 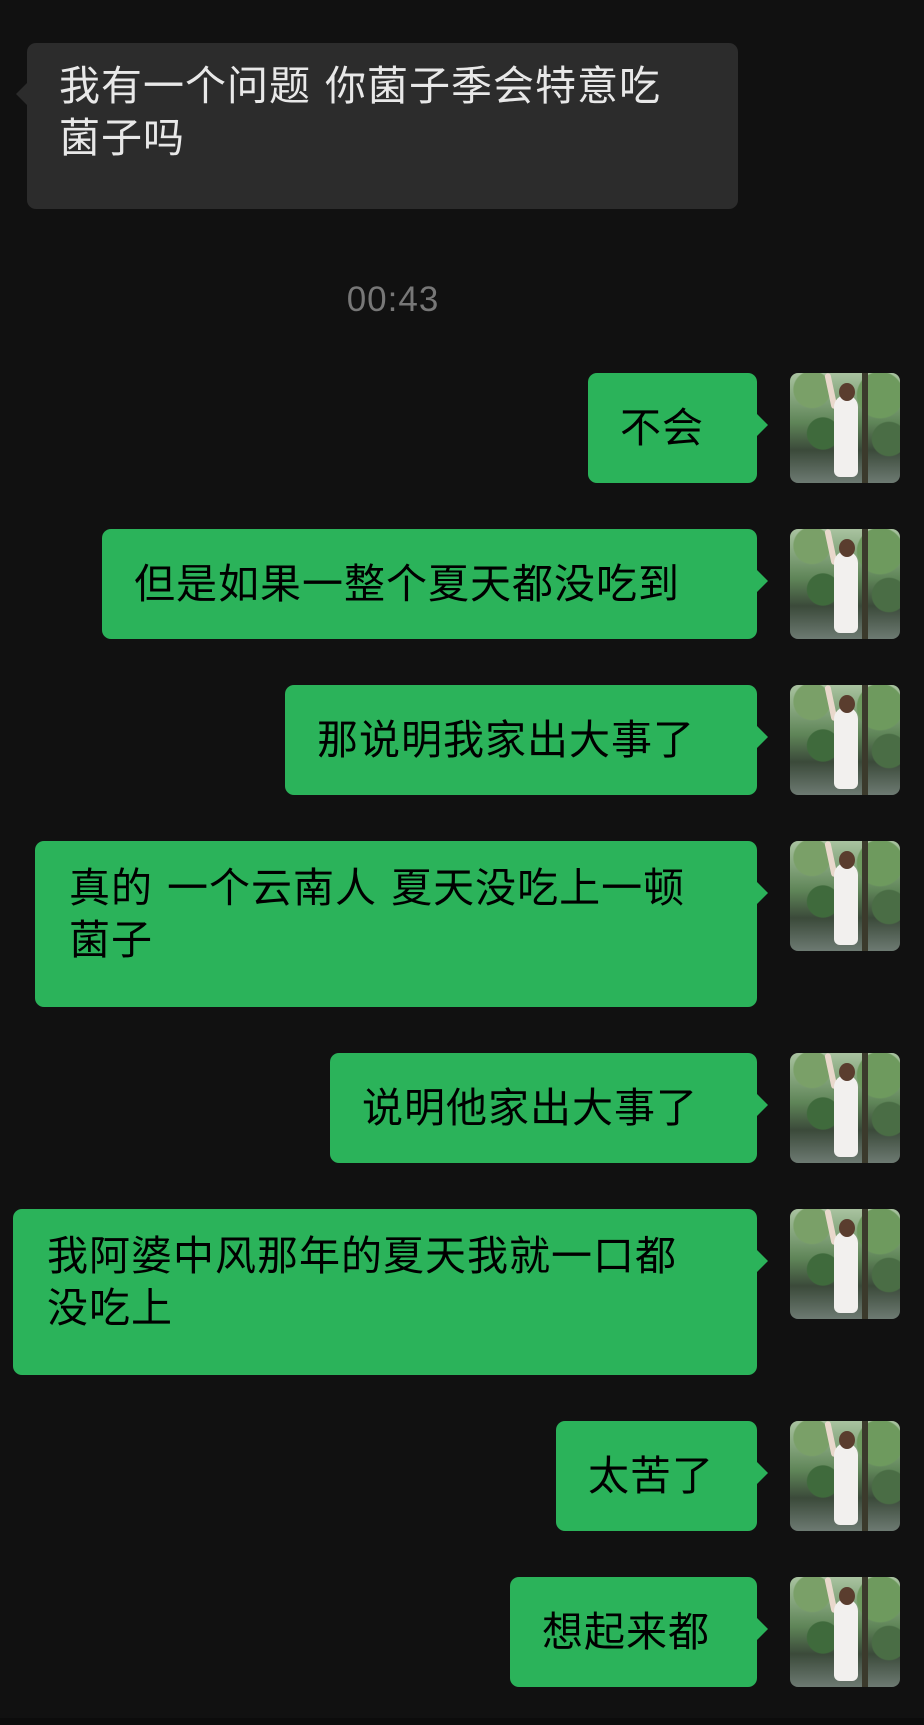 I want to click on message-text: 不会, so click(x=662, y=428).